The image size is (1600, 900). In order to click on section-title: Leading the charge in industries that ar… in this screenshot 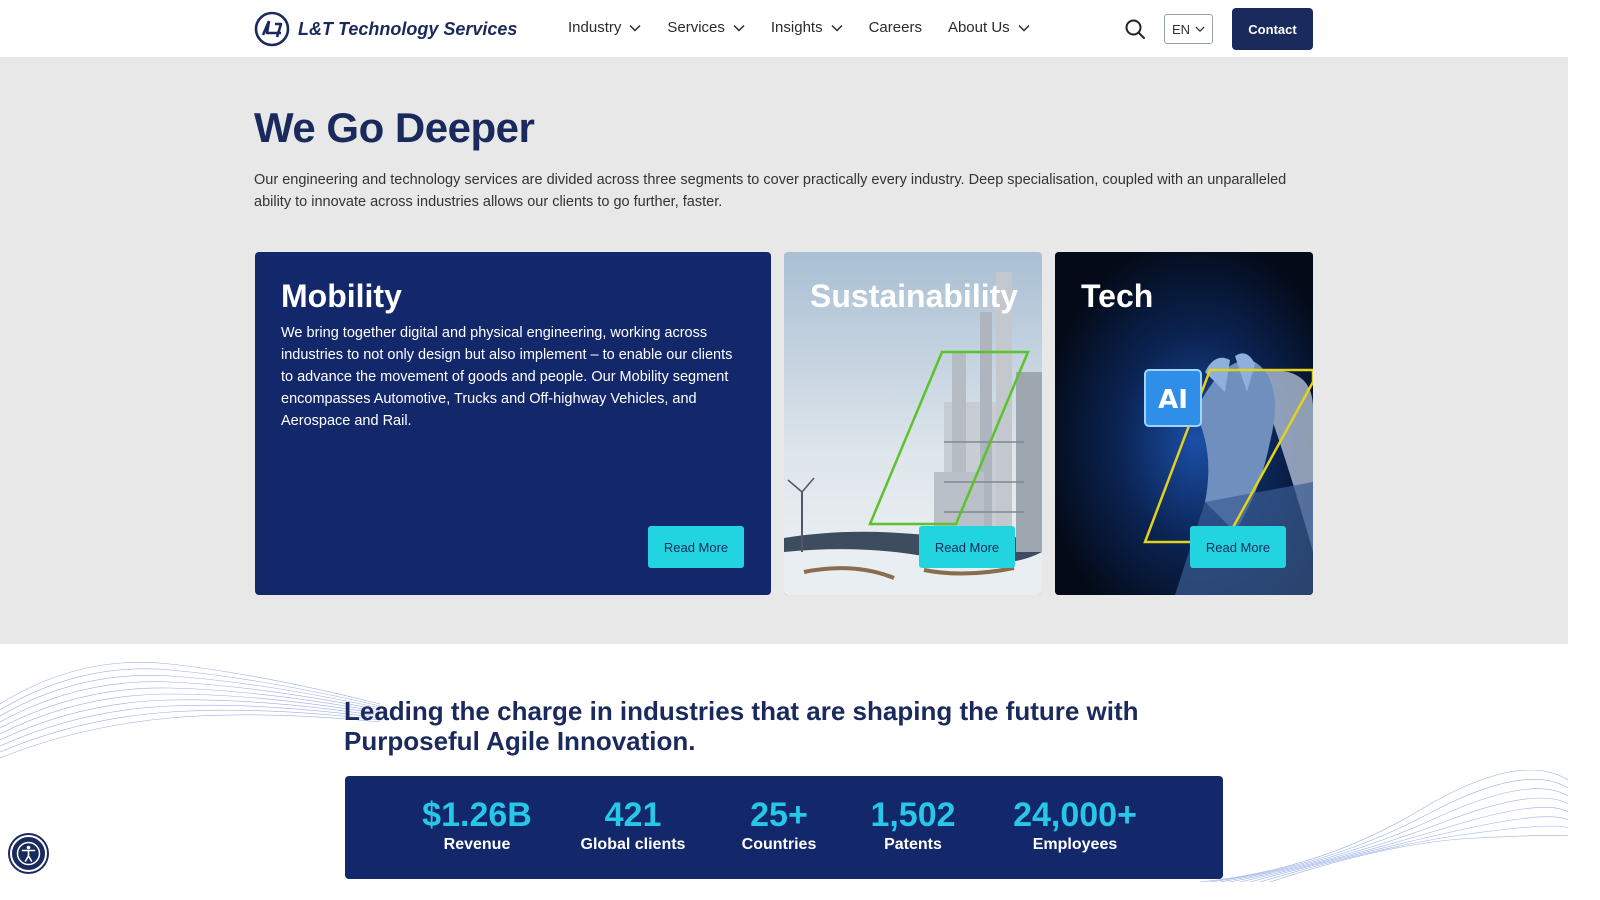, I will do `click(741, 726)`.